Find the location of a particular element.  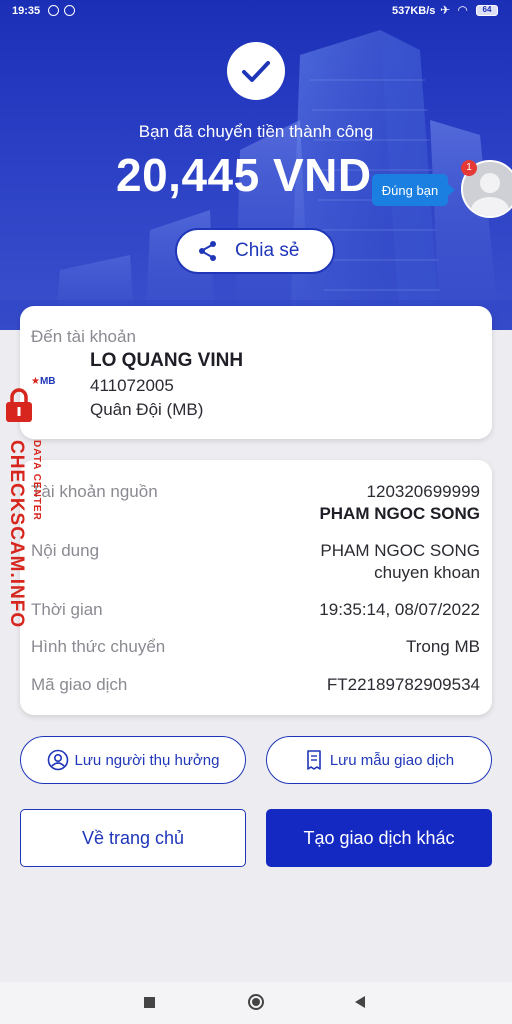

detail-value-content-line2: chuyen khoan is located at coordinates (427, 572).